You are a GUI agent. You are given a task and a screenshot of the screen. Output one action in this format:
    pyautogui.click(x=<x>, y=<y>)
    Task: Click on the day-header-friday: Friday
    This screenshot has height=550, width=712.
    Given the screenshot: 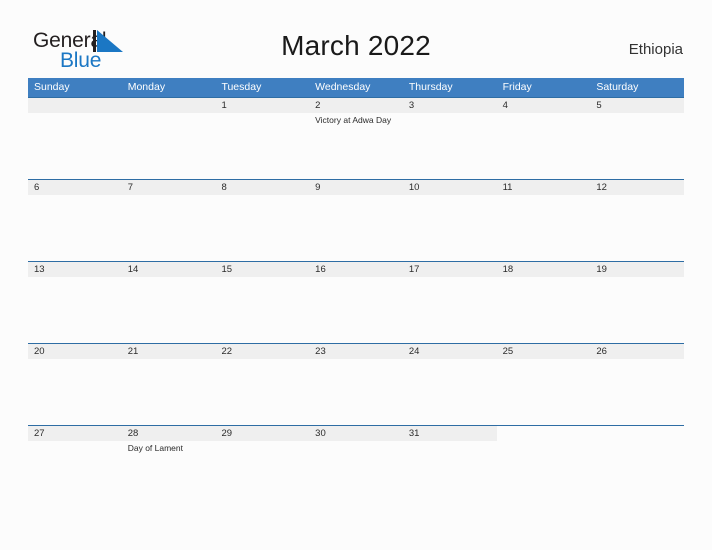 What is the action you would take?
    pyautogui.click(x=517, y=87)
    